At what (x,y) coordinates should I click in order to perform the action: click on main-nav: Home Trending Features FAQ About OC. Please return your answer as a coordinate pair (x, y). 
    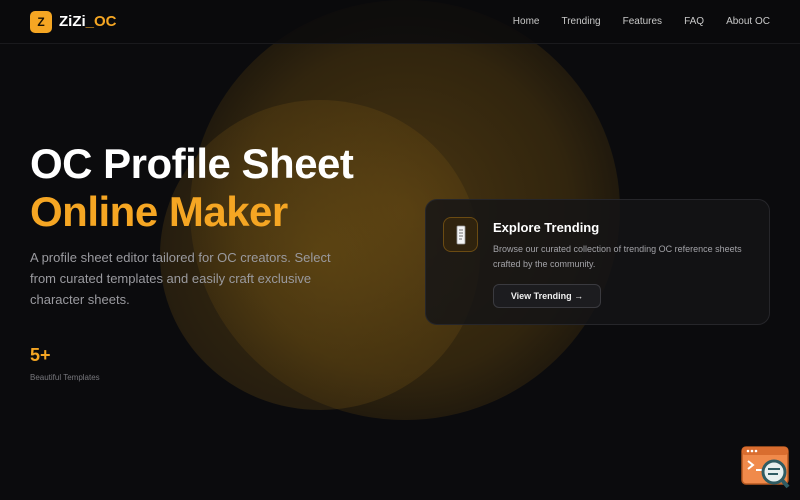
    Looking at the image, I should click on (641, 21).